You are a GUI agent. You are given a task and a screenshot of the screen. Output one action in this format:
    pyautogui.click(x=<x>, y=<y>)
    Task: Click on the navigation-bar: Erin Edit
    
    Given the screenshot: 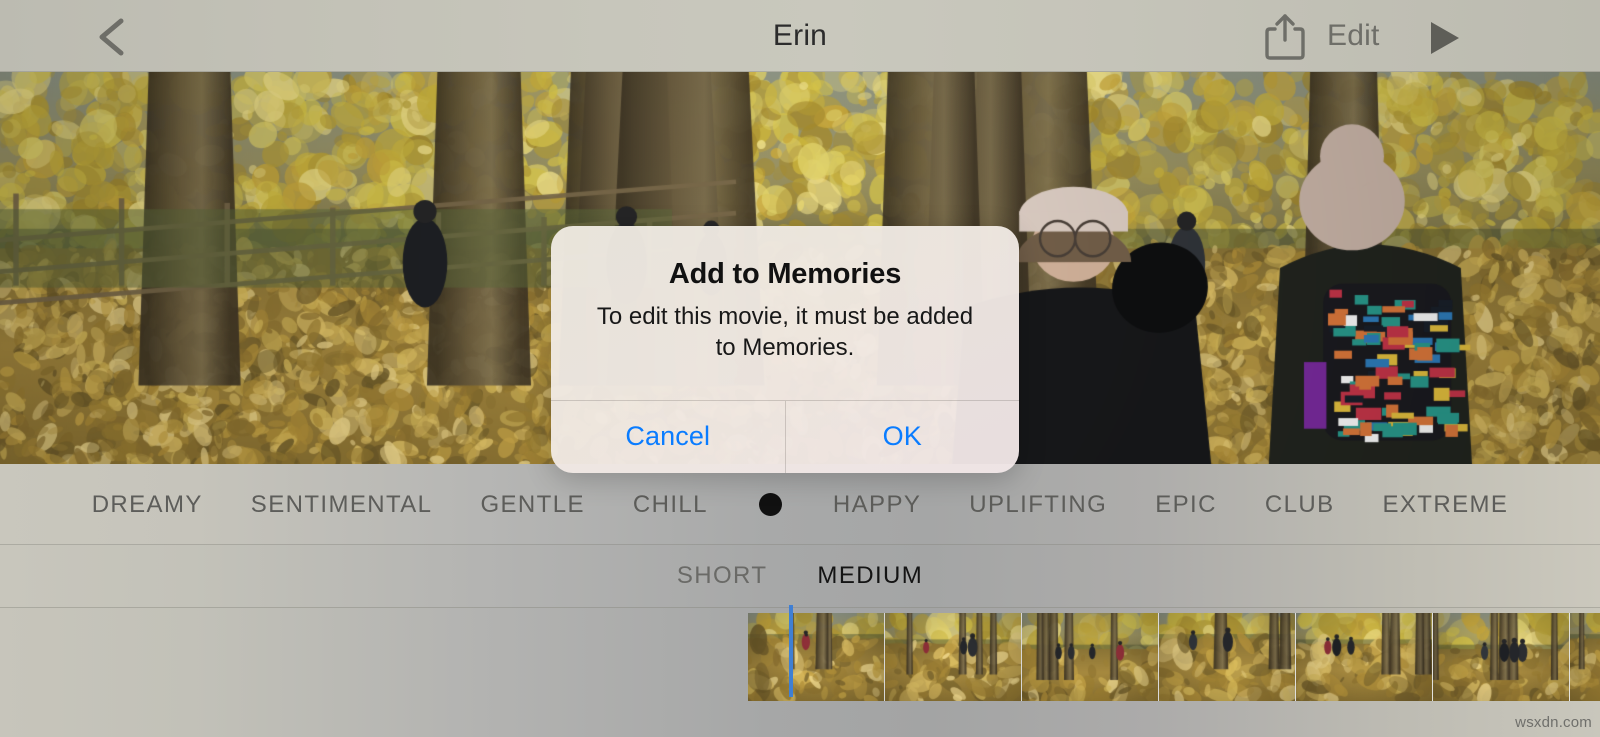 What is the action you would take?
    pyautogui.click(x=800, y=36)
    